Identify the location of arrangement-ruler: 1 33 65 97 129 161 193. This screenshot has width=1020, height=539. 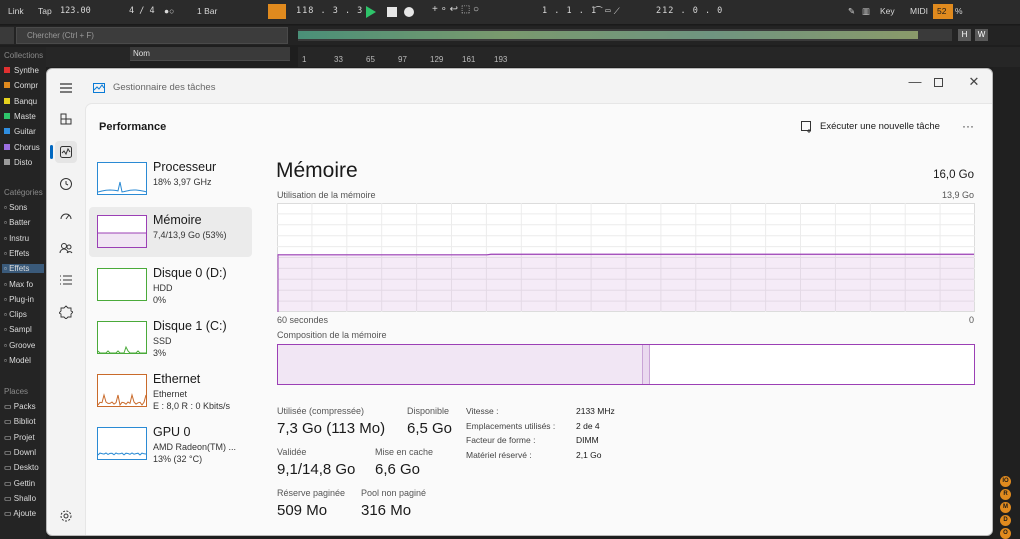
(659, 57).